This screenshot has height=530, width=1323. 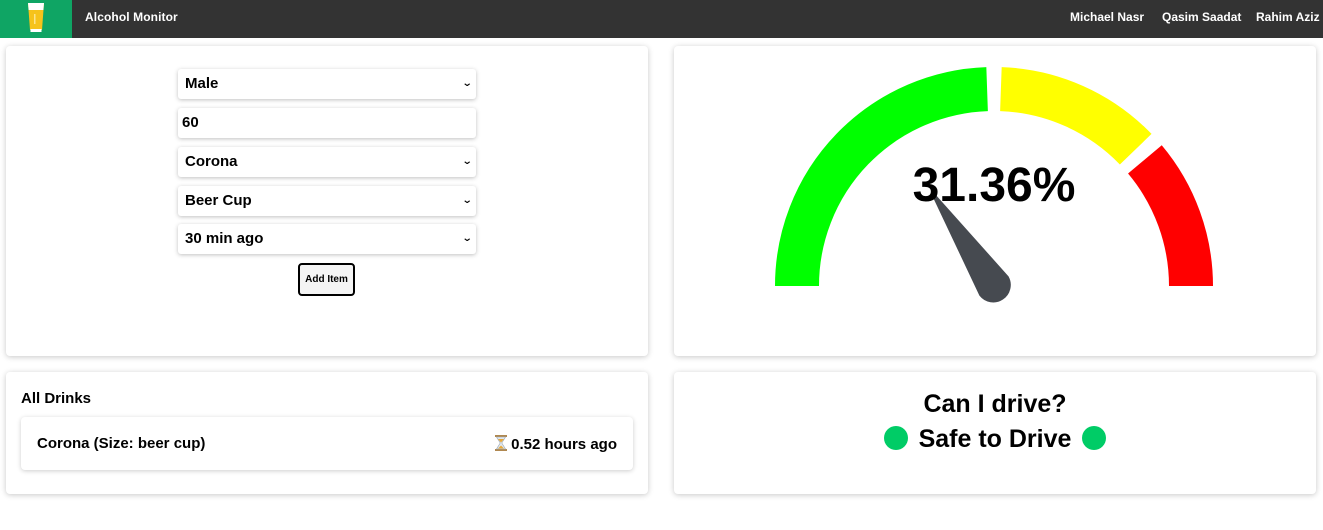 What do you see at coordinates (564, 444) in the screenshot?
I see `drink-time-value: 0.52 hours ago` at bounding box center [564, 444].